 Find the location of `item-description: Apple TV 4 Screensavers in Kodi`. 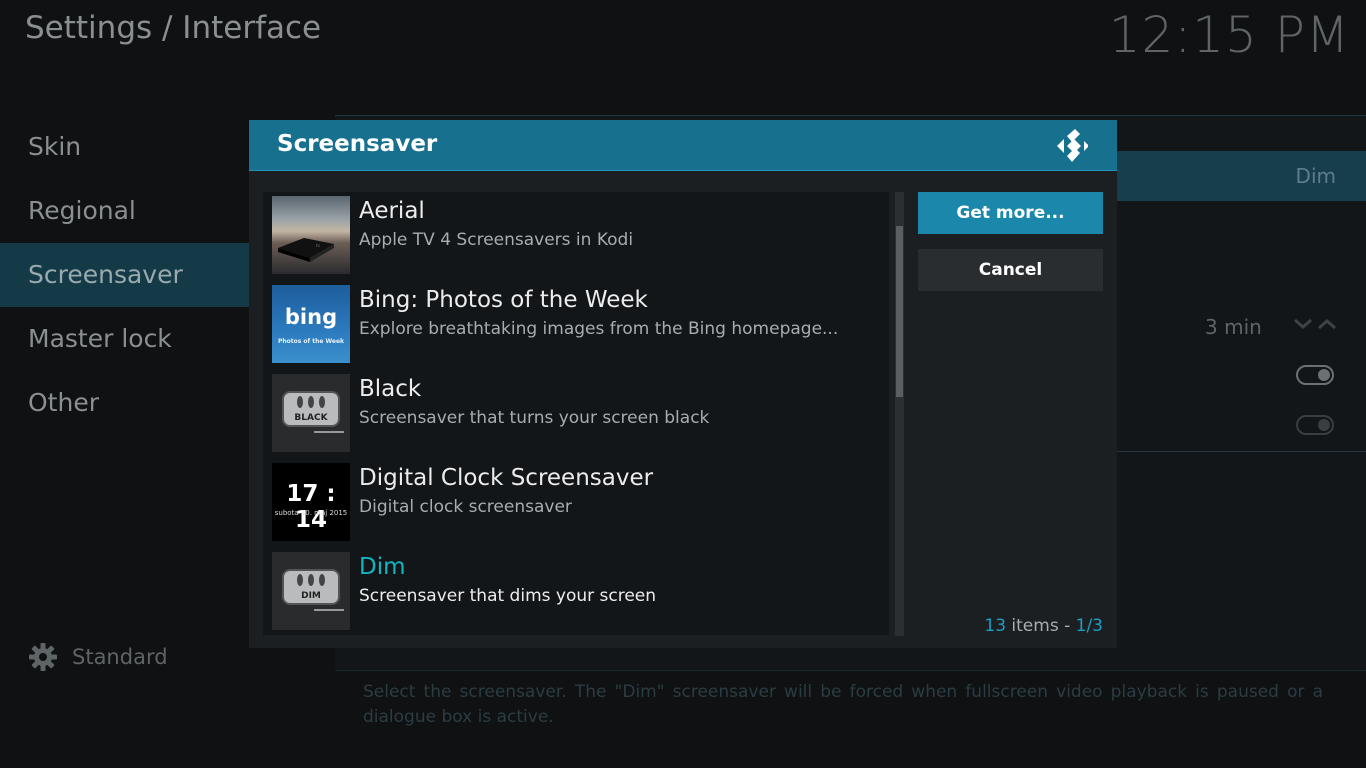

item-description: Apple TV 4 Screensavers in Kodi is located at coordinates (496, 240).